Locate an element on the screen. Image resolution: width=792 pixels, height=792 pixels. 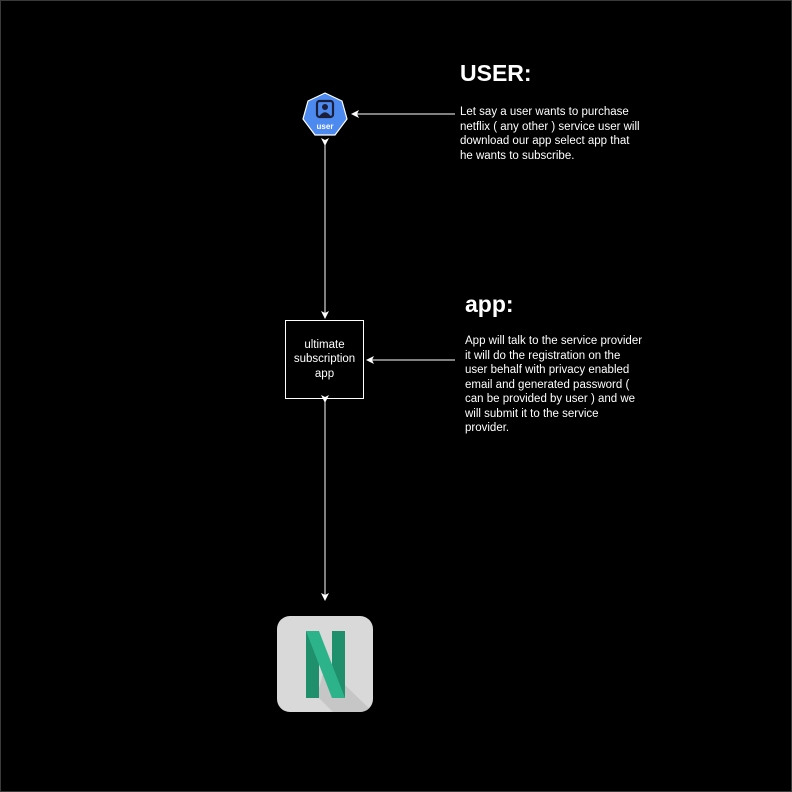
netflix-service-tile is located at coordinates (325, 664).